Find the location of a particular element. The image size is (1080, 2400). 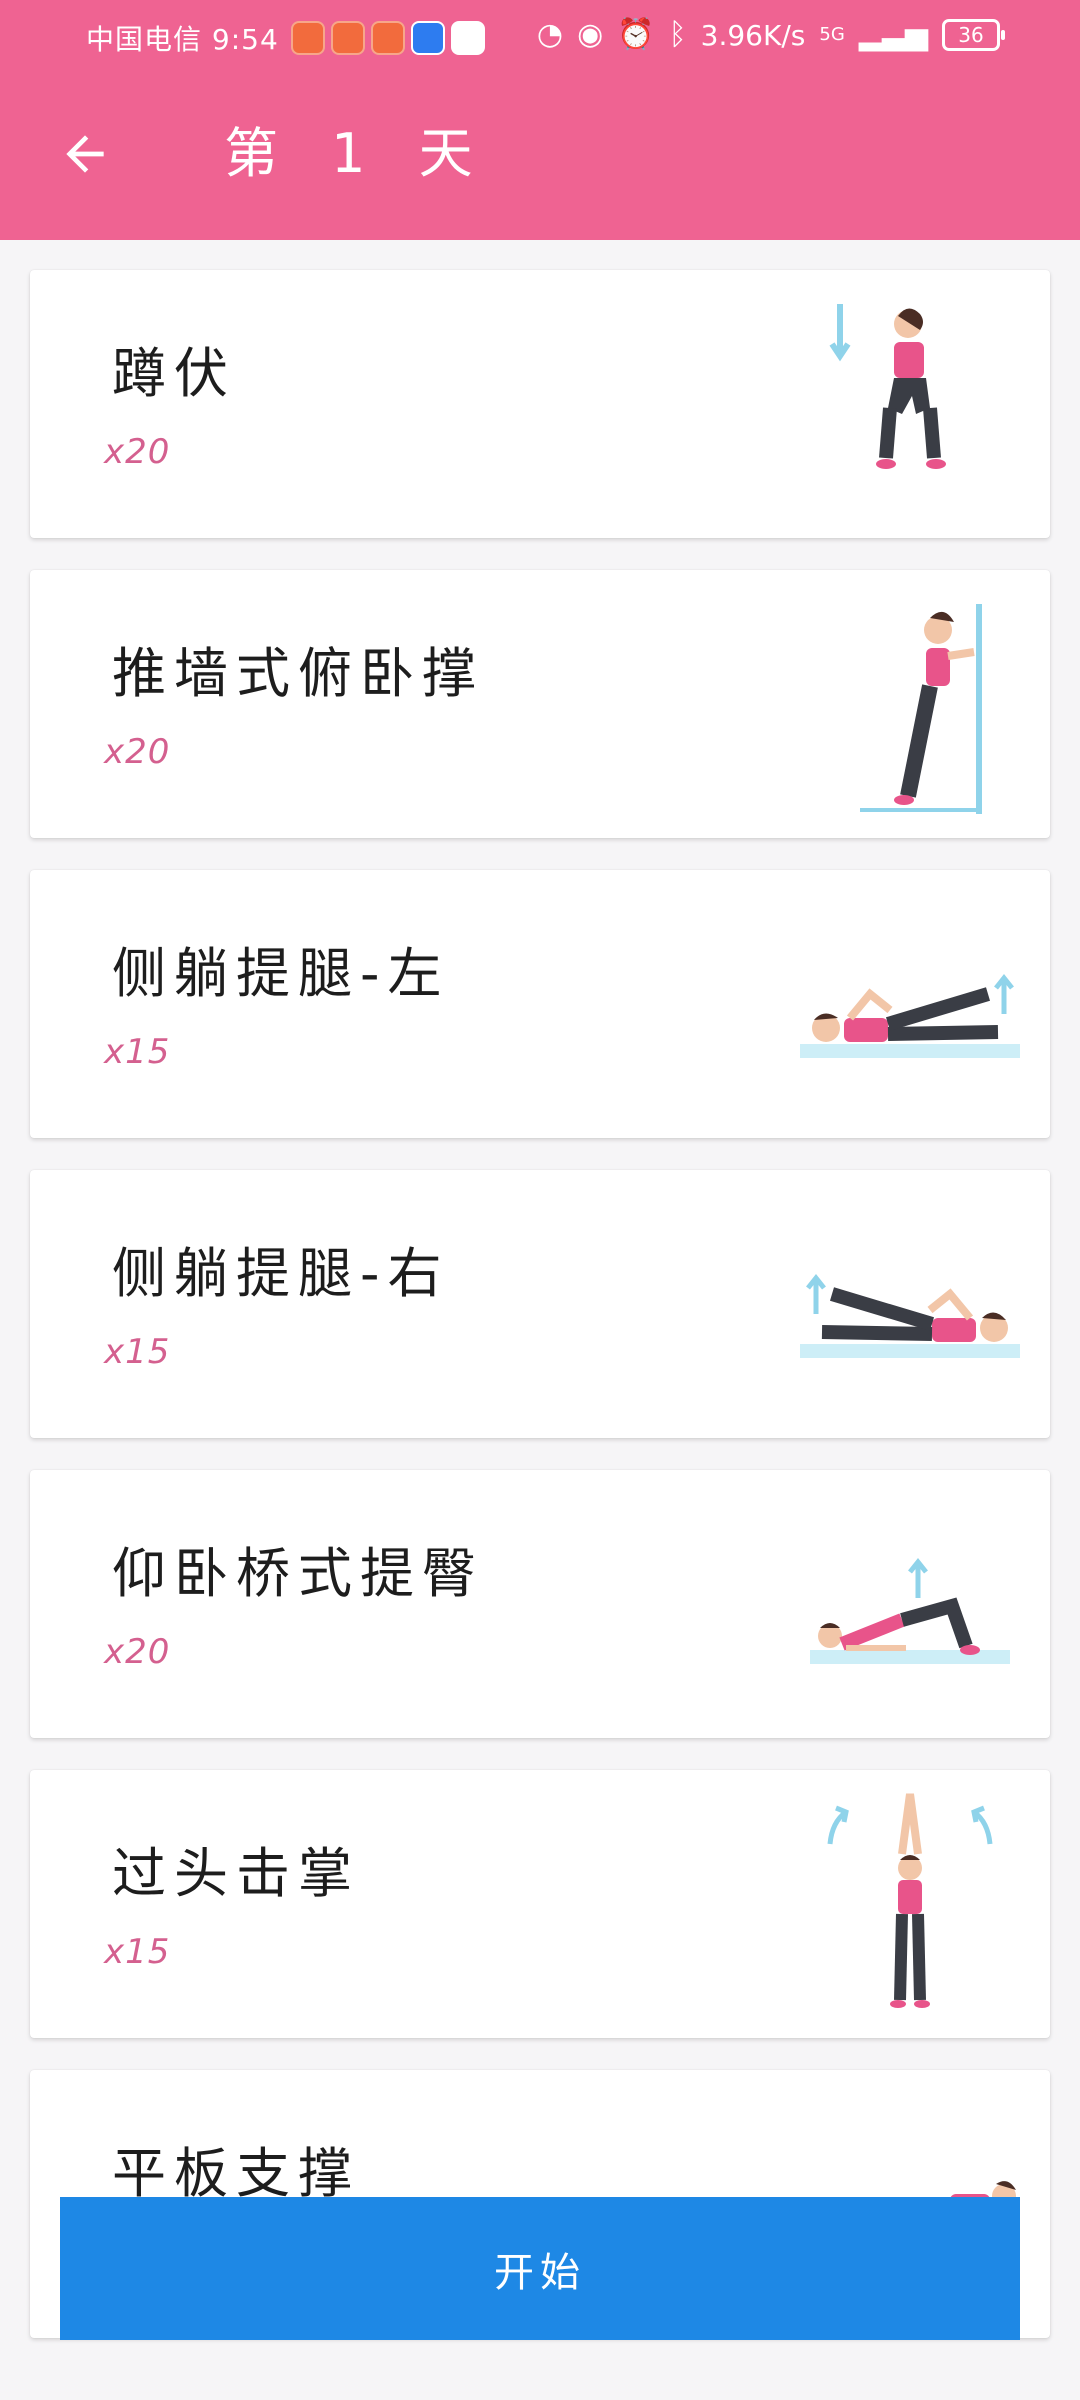

speedometer-icon: ◔ is located at coordinates (550, 34).